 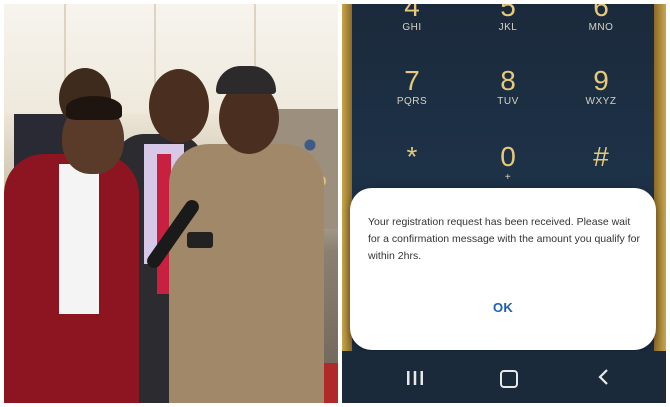 I want to click on phone-bezel-right, so click(x=660, y=203).